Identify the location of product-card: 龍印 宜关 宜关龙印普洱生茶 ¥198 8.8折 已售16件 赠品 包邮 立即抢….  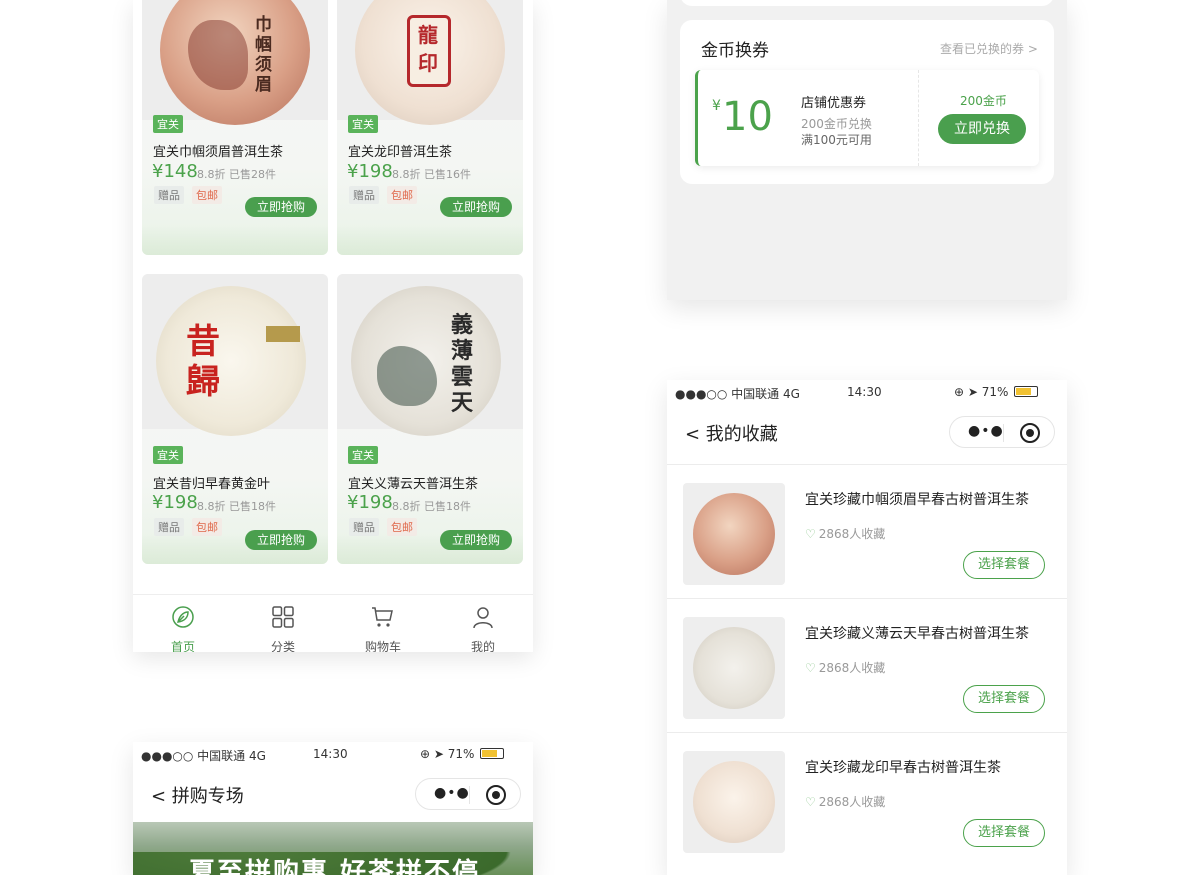
(430, 127).